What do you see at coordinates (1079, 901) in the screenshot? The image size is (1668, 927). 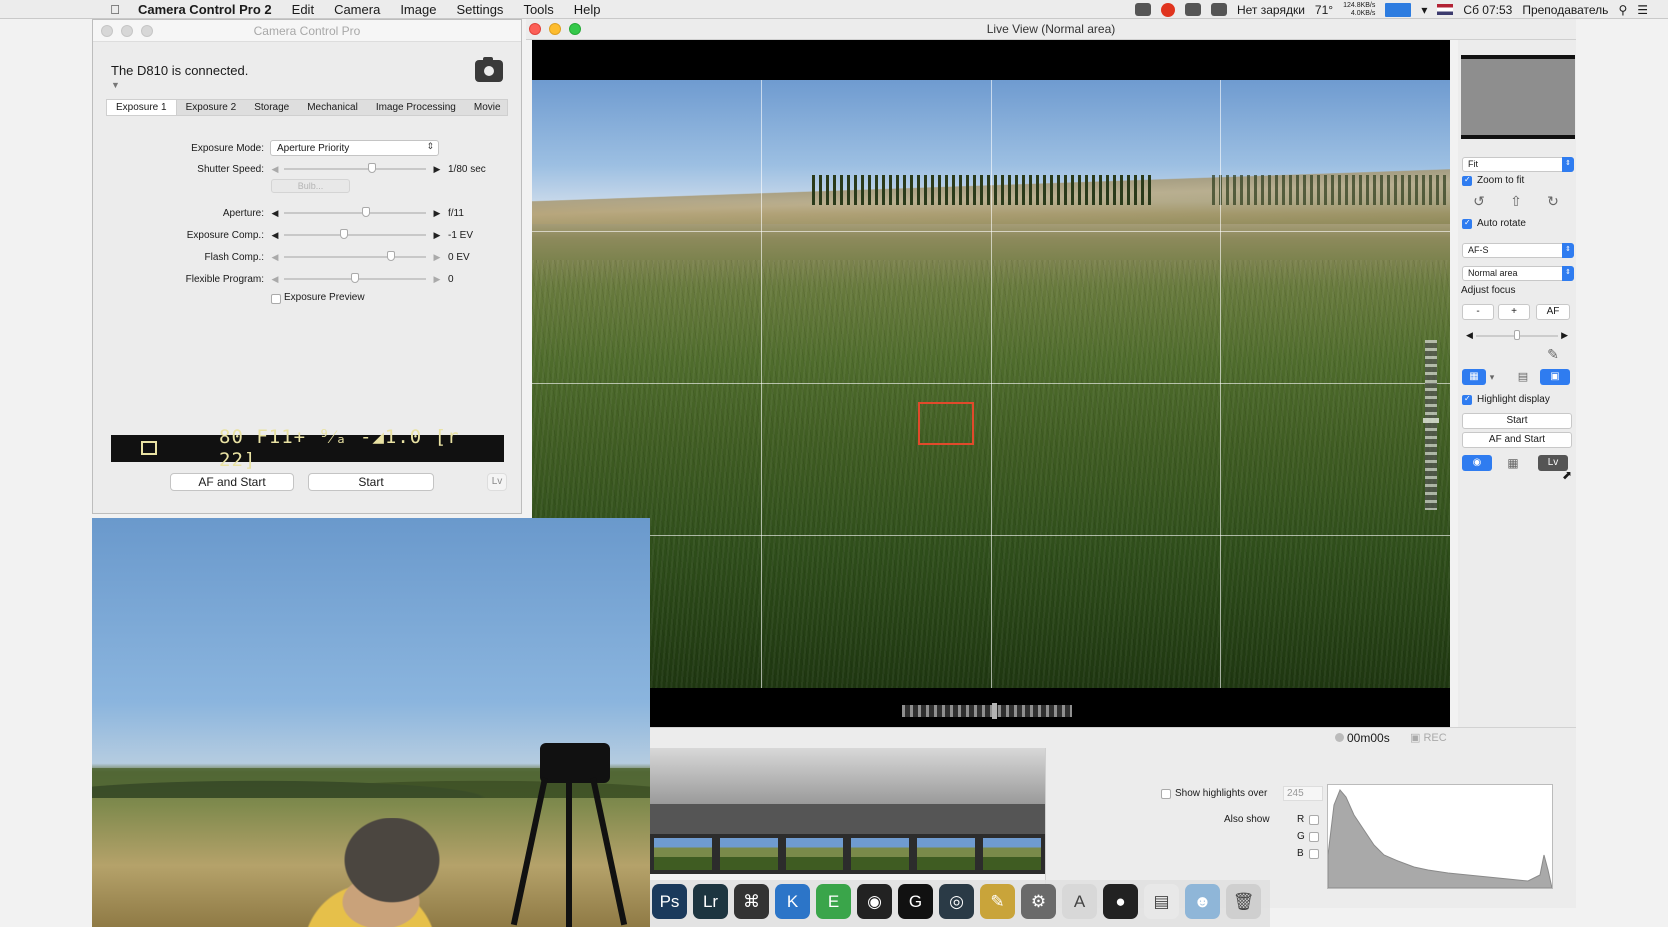 I see `pdf-icon: A` at bounding box center [1079, 901].